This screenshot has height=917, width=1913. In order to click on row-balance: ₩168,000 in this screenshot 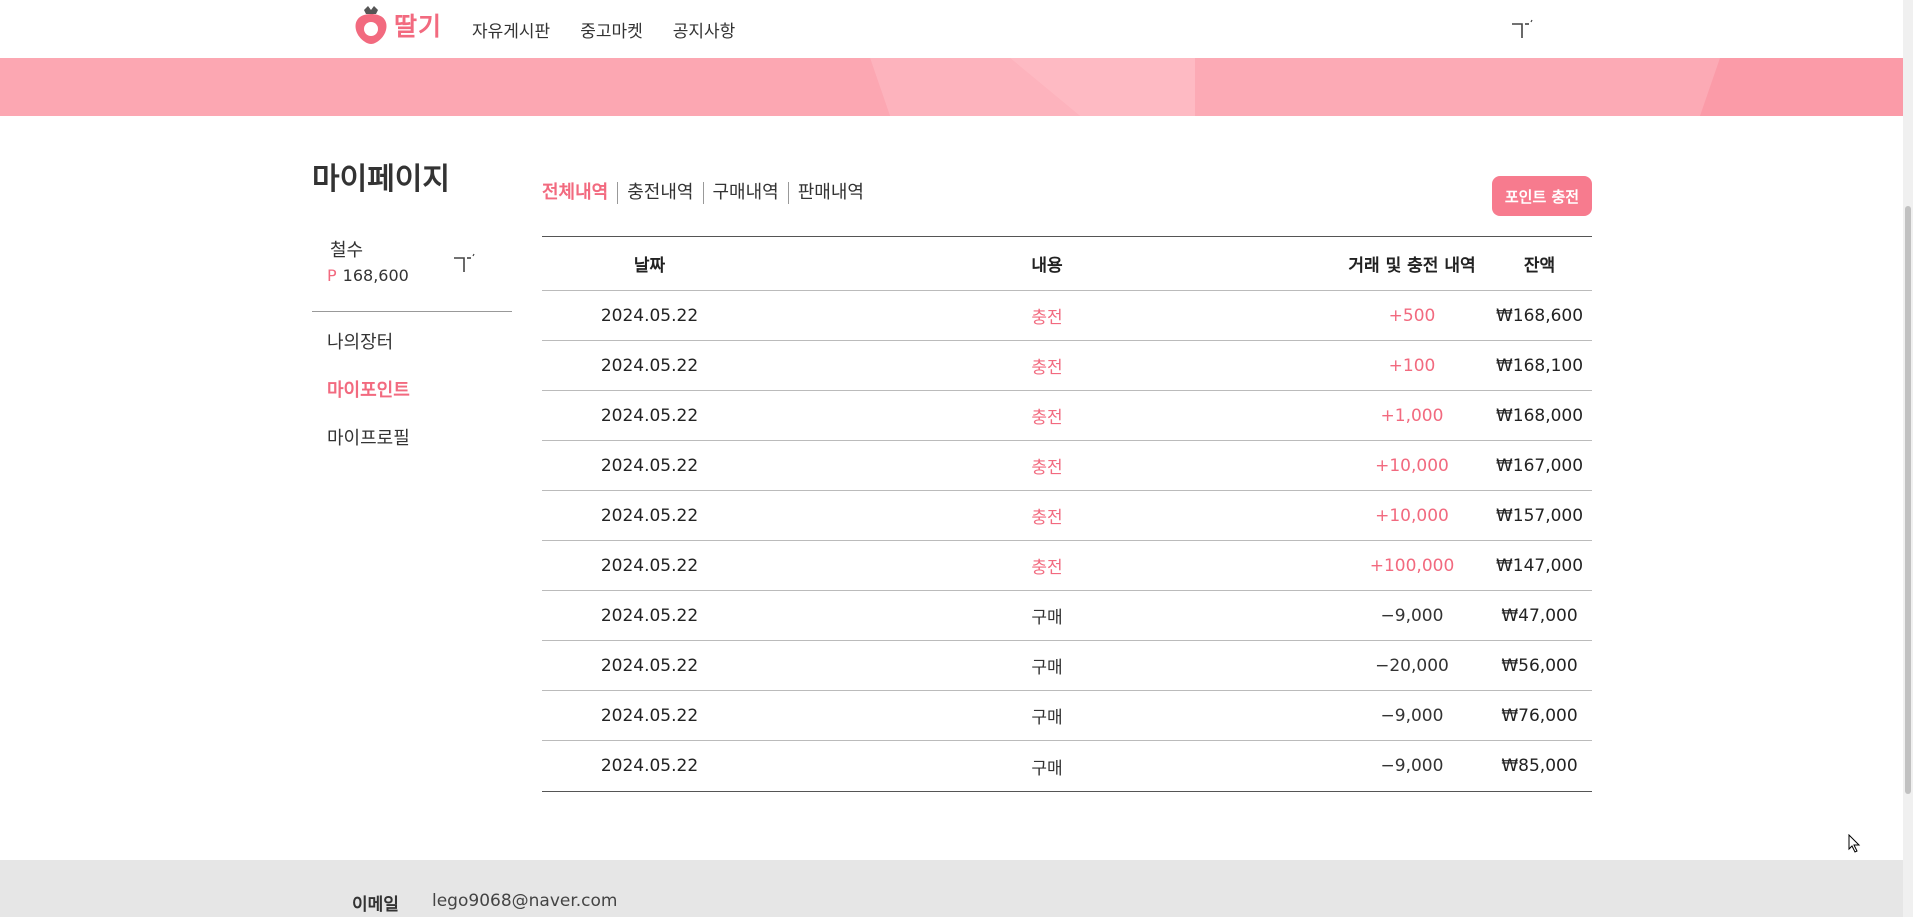, I will do `click(1539, 415)`.